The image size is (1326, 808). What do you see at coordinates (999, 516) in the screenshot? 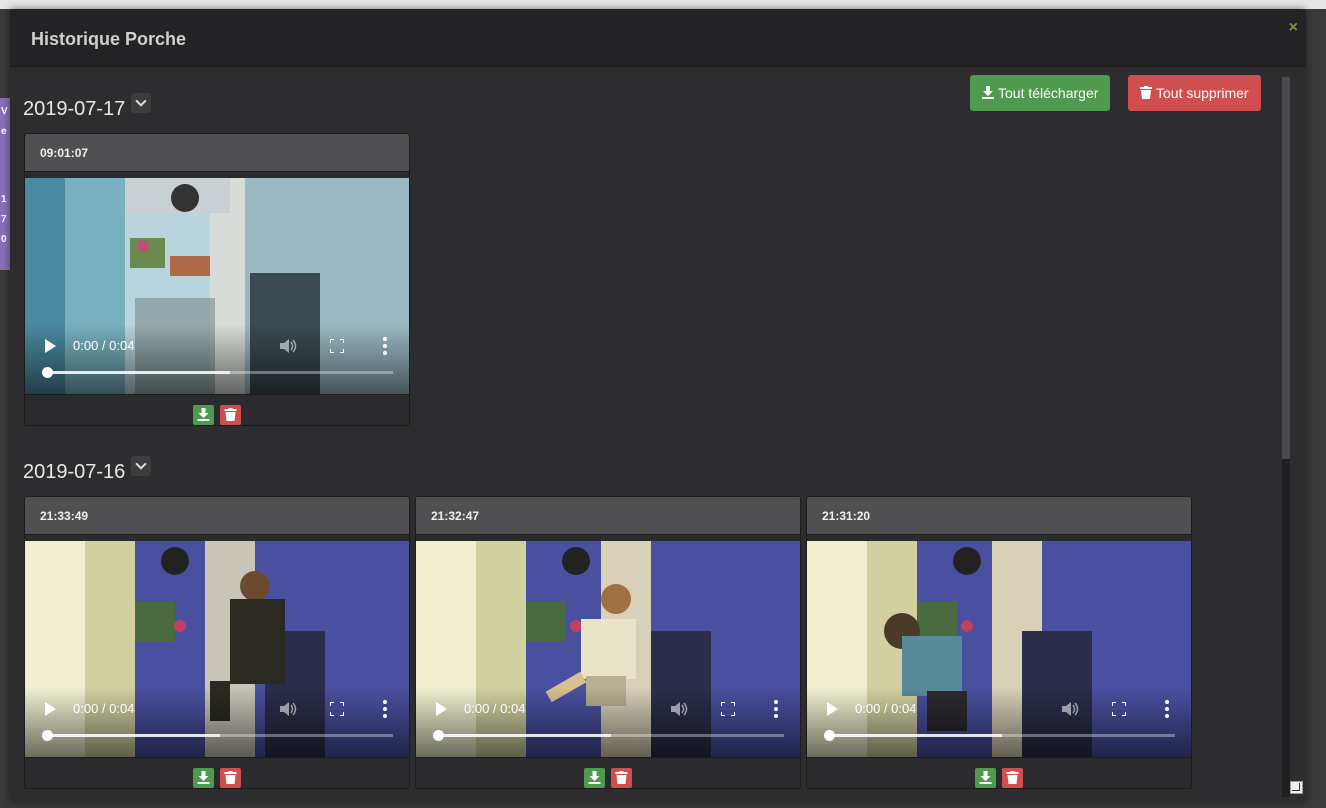
I see `clip-header: 21:31:20` at bounding box center [999, 516].